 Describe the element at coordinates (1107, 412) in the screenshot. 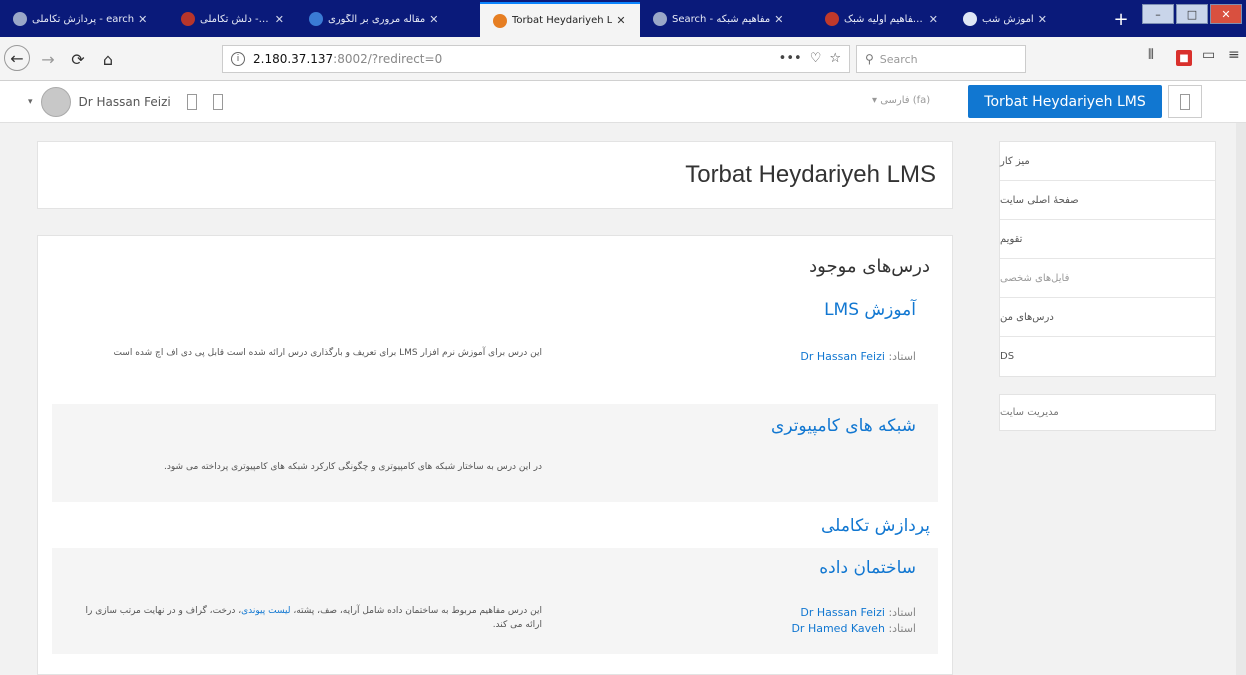

I see `site-administration-block: مدیریت سایت` at that location.